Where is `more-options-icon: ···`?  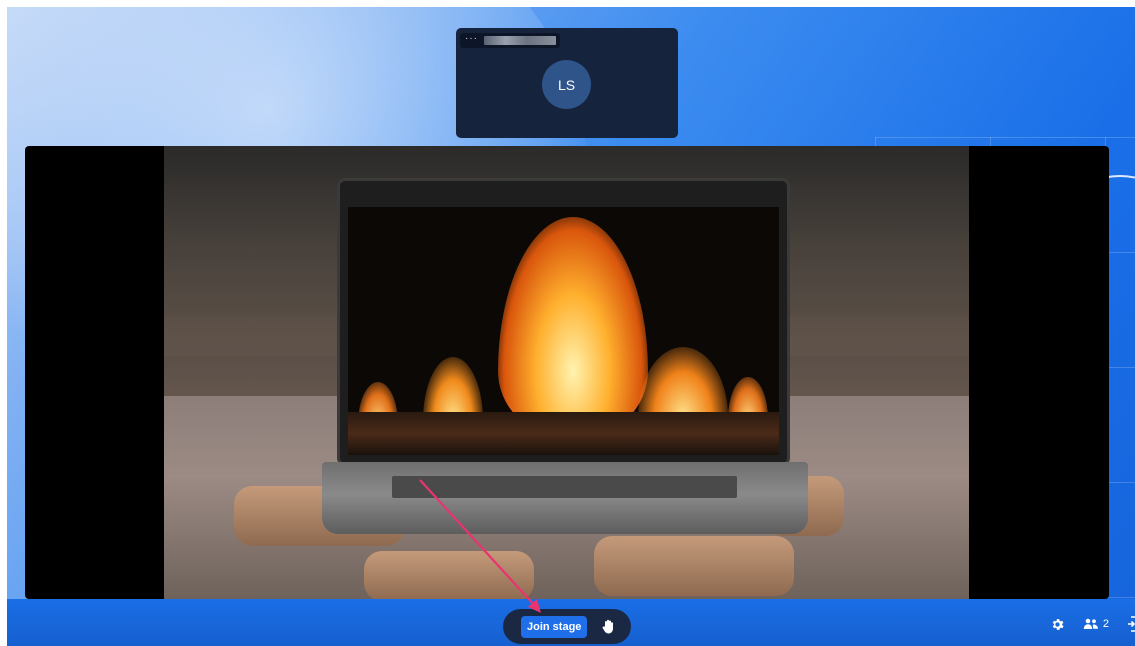
more-options-icon: ··· is located at coordinates (471, 38).